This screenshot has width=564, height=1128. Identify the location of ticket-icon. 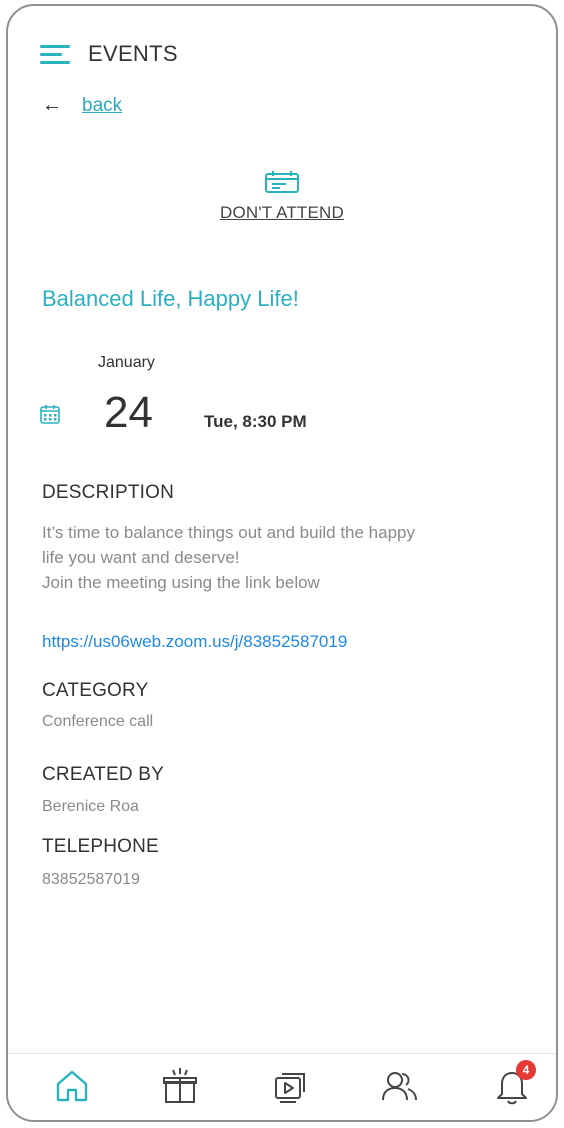
(282, 182).